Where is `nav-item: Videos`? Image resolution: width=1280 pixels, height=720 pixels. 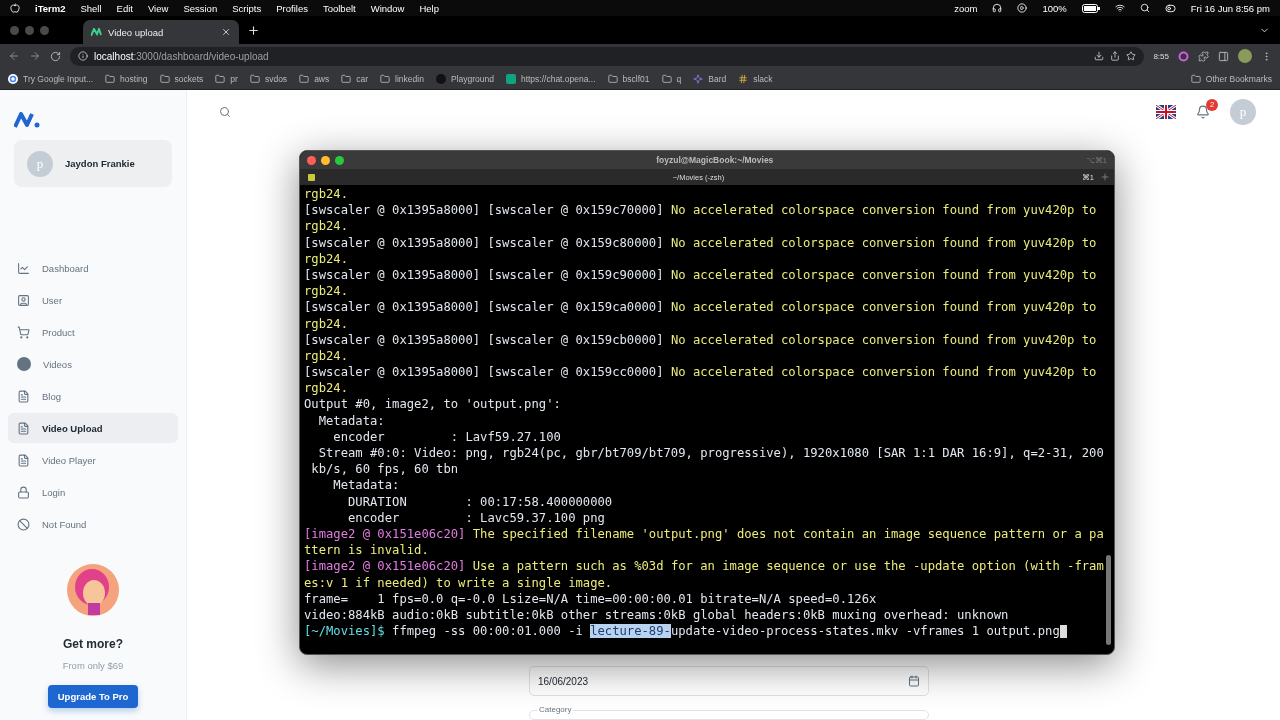 nav-item: Videos is located at coordinates (93, 364).